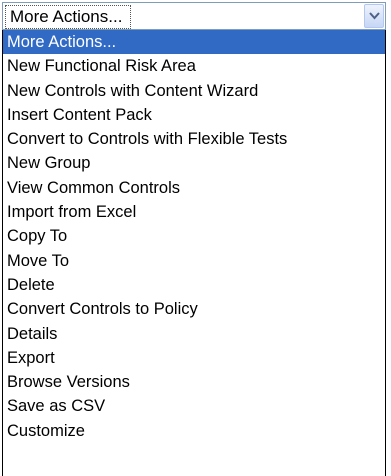 The width and height of the screenshot is (391, 476). Describe the element at coordinates (194, 261) in the screenshot. I see `option-move-to: Move To` at that location.